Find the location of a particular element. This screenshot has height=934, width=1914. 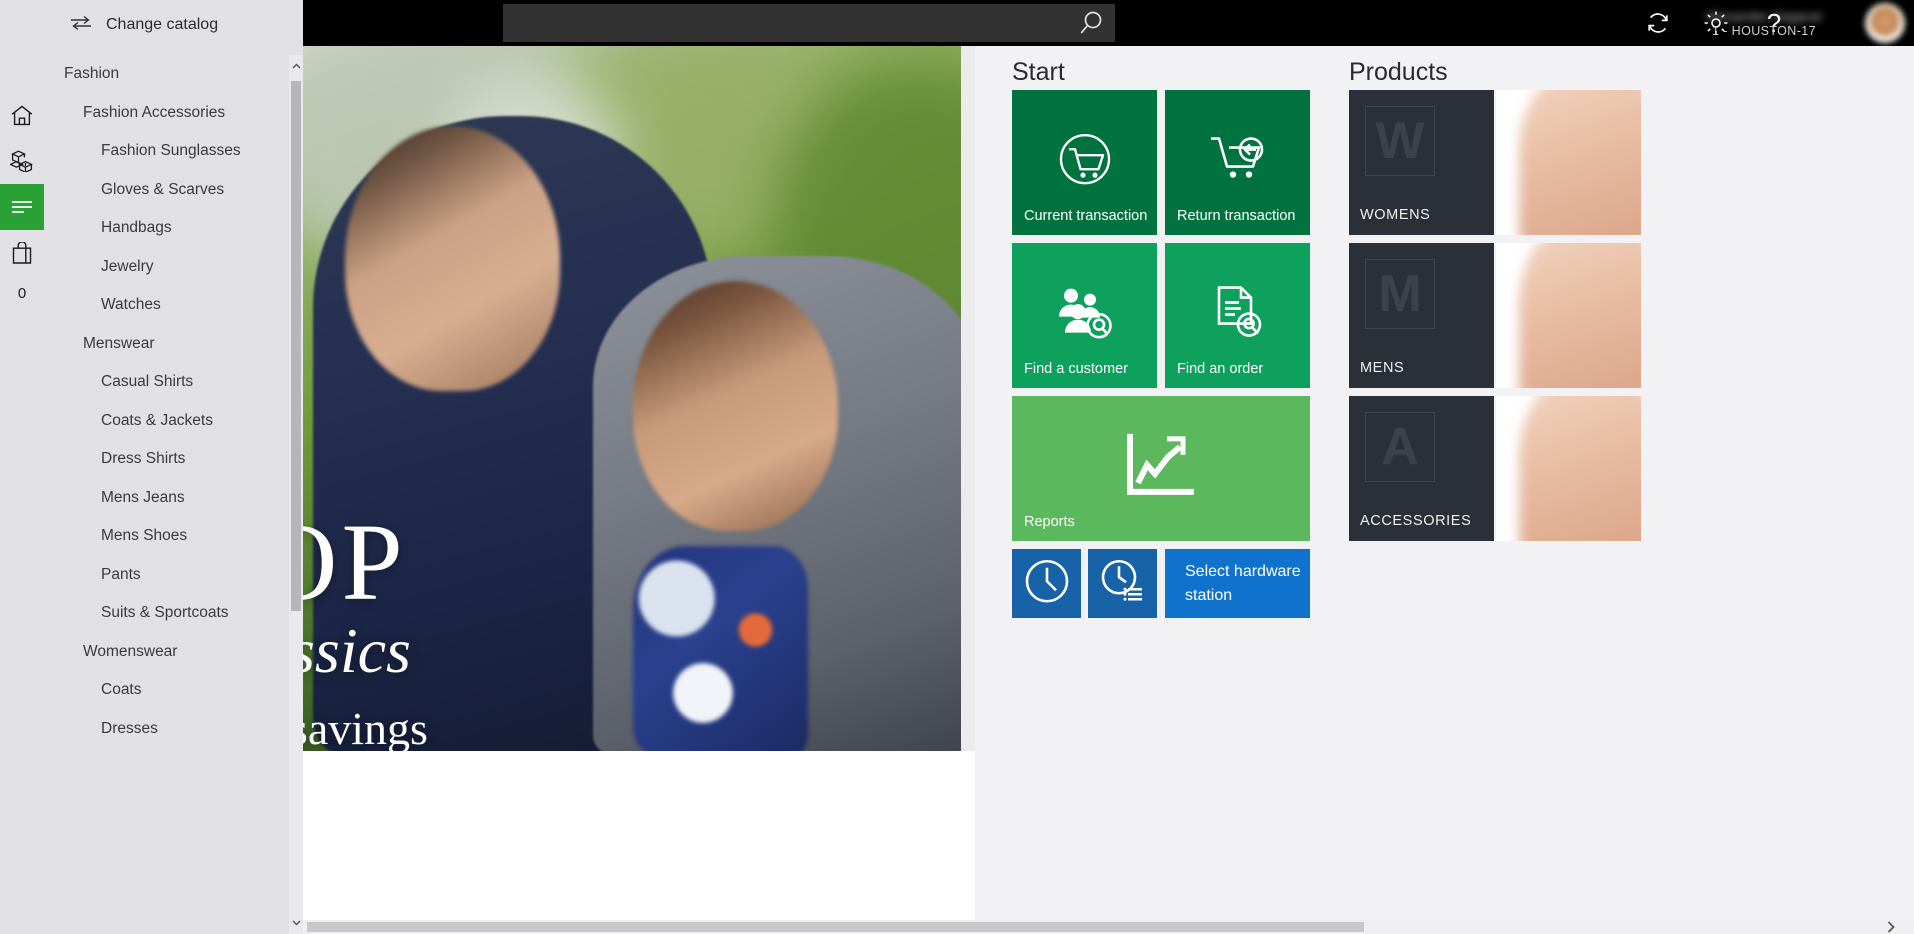

image-placeholder-icon: A is located at coordinates (1400, 447).